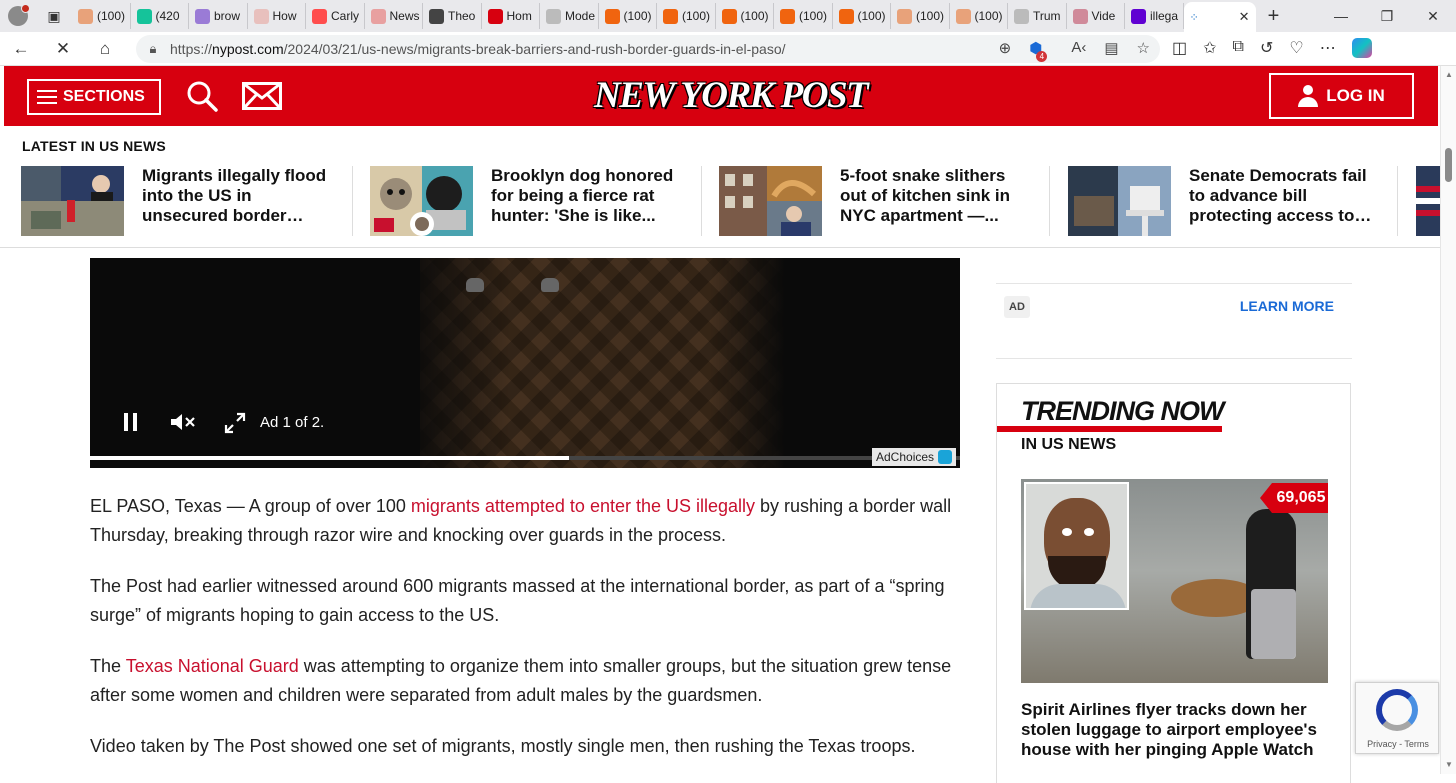 The width and height of the screenshot is (1456, 783). What do you see at coordinates (1219, 17) in the screenshot?
I see `tab-active: ⁘ ✕` at bounding box center [1219, 17].